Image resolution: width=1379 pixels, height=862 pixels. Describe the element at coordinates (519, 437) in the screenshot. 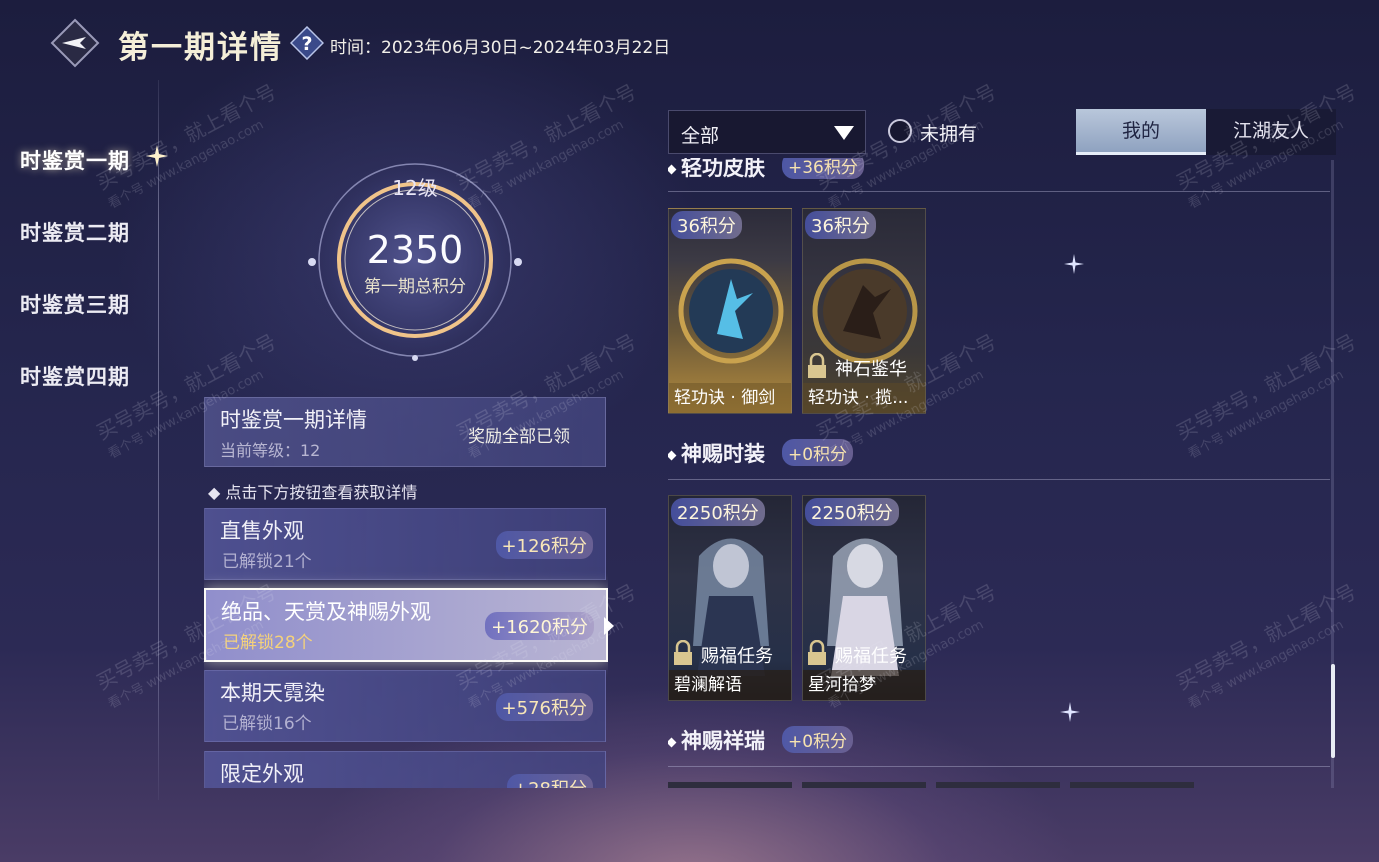

I see `reward-claim-status: 奖励全部已领` at that location.